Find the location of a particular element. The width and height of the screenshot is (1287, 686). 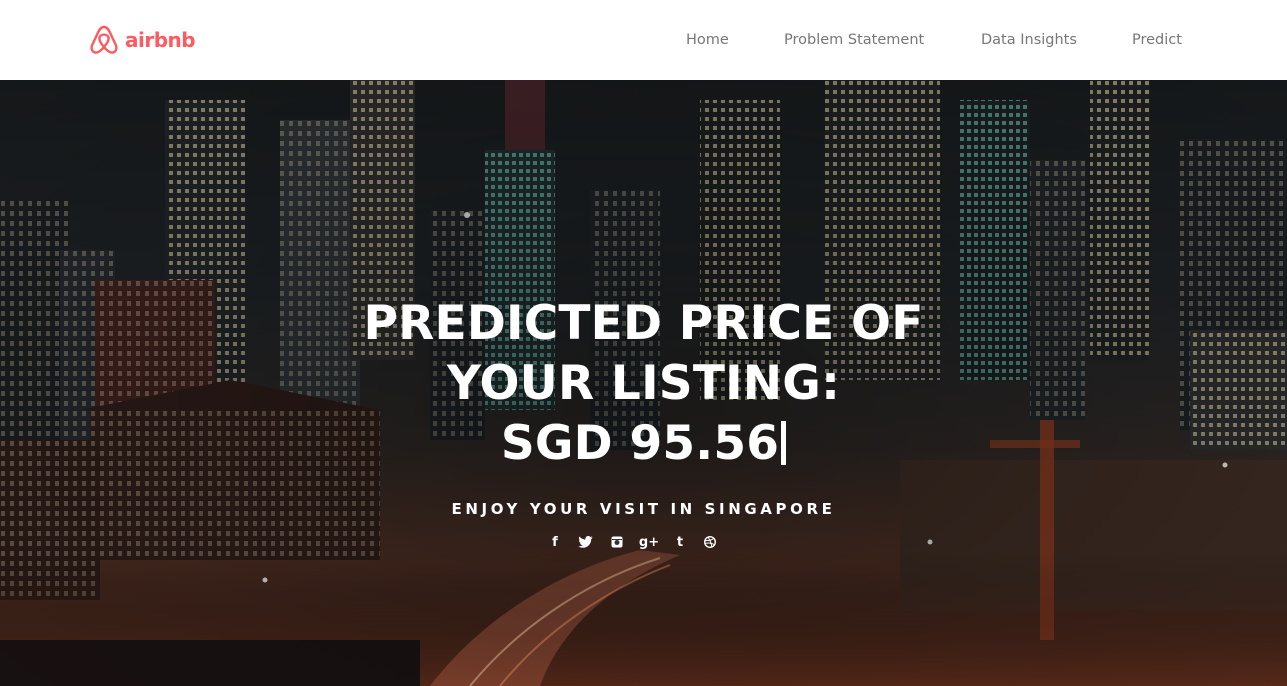

typing-cursor is located at coordinates (784, 443).